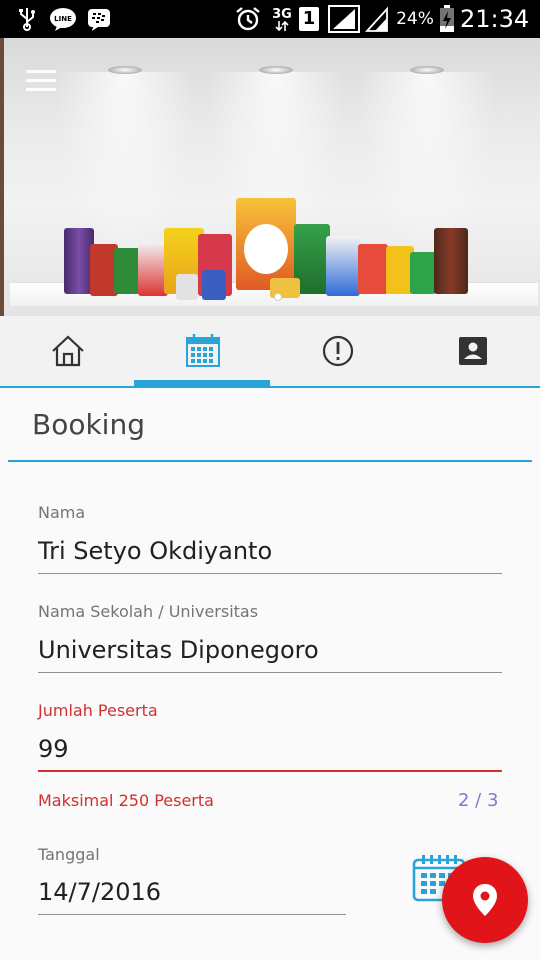  Describe the element at coordinates (53, 749) in the screenshot. I see `jumlah-field: 99` at that location.